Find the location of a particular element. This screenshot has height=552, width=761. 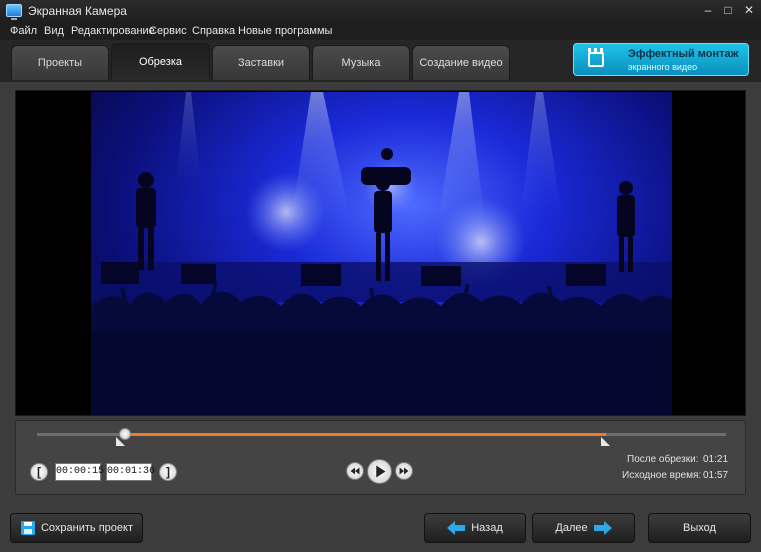

arrow-left-icon is located at coordinates (456, 528).